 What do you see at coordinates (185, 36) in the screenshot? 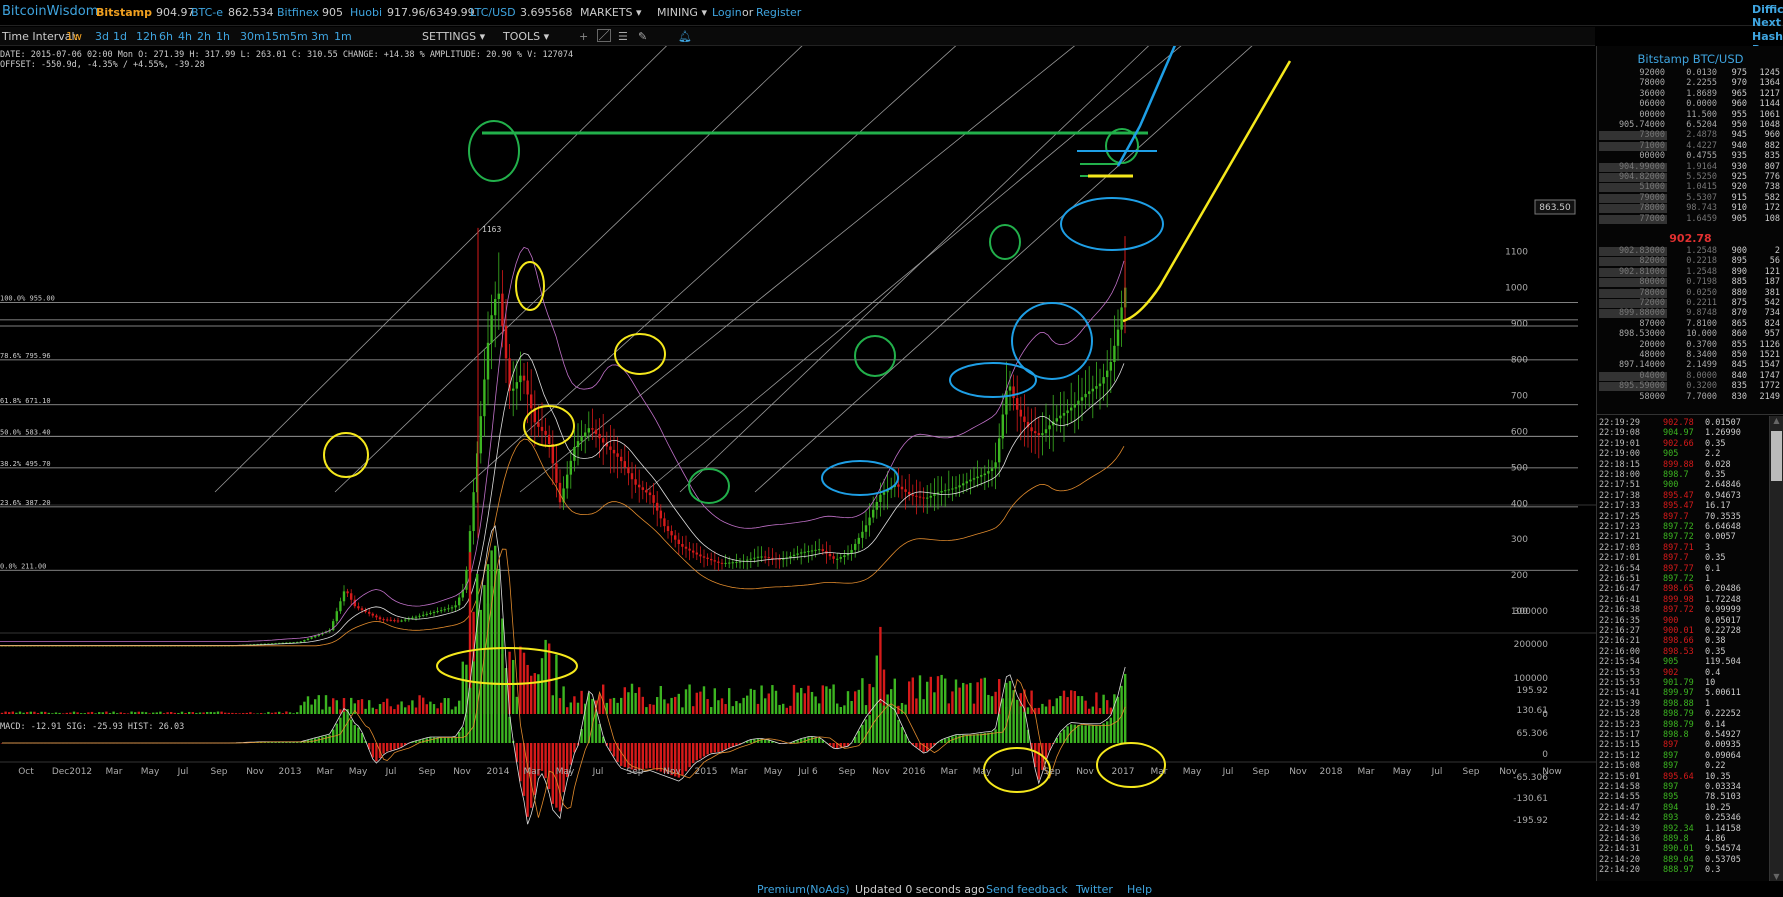
I see `interval-4h: 4h` at bounding box center [185, 36].